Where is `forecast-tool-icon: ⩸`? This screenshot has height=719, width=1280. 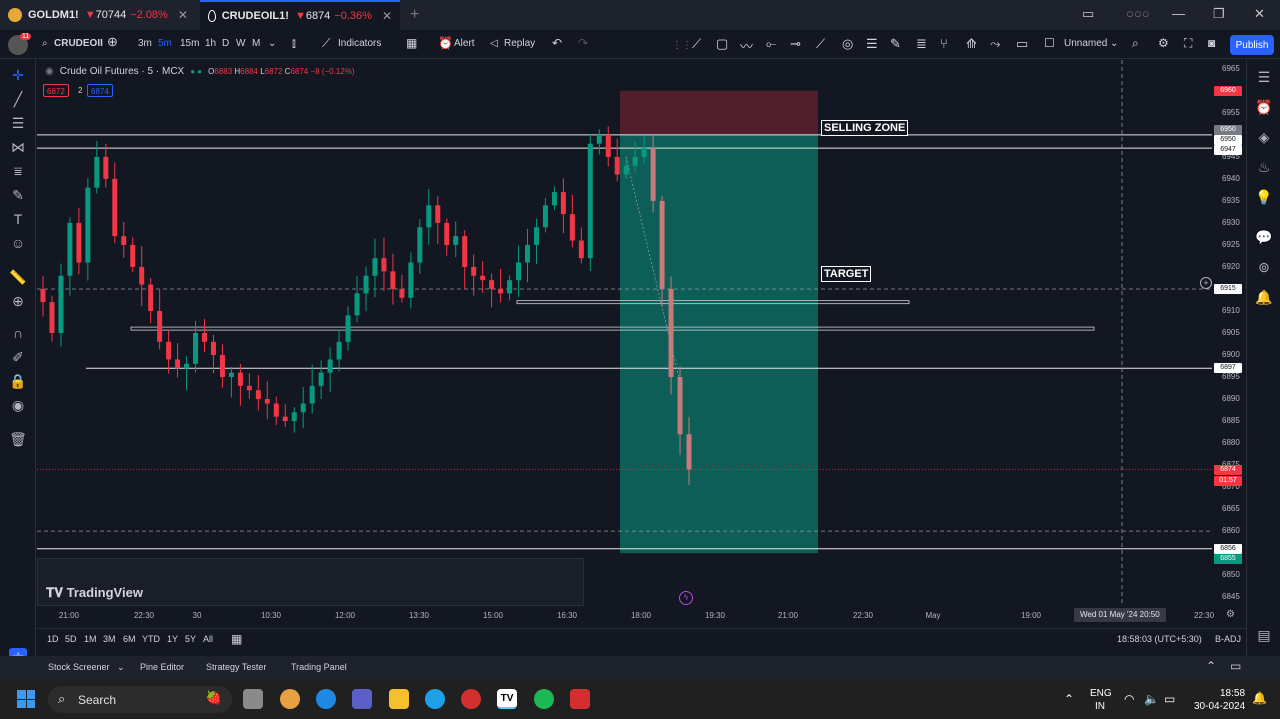
forecast-tool-icon: ⩸ is located at coordinates (18, 171).